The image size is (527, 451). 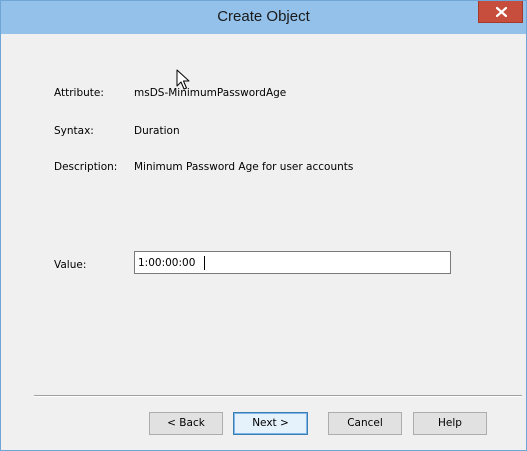 What do you see at coordinates (210, 93) in the screenshot?
I see `attribute-value: msDS-MinimumPasswordAge` at bounding box center [210, 93].